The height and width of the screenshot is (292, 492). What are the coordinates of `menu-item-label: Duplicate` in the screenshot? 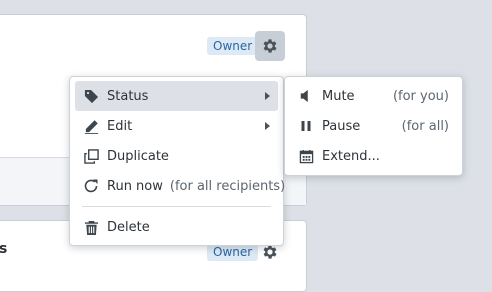 It's located at (138, 156).